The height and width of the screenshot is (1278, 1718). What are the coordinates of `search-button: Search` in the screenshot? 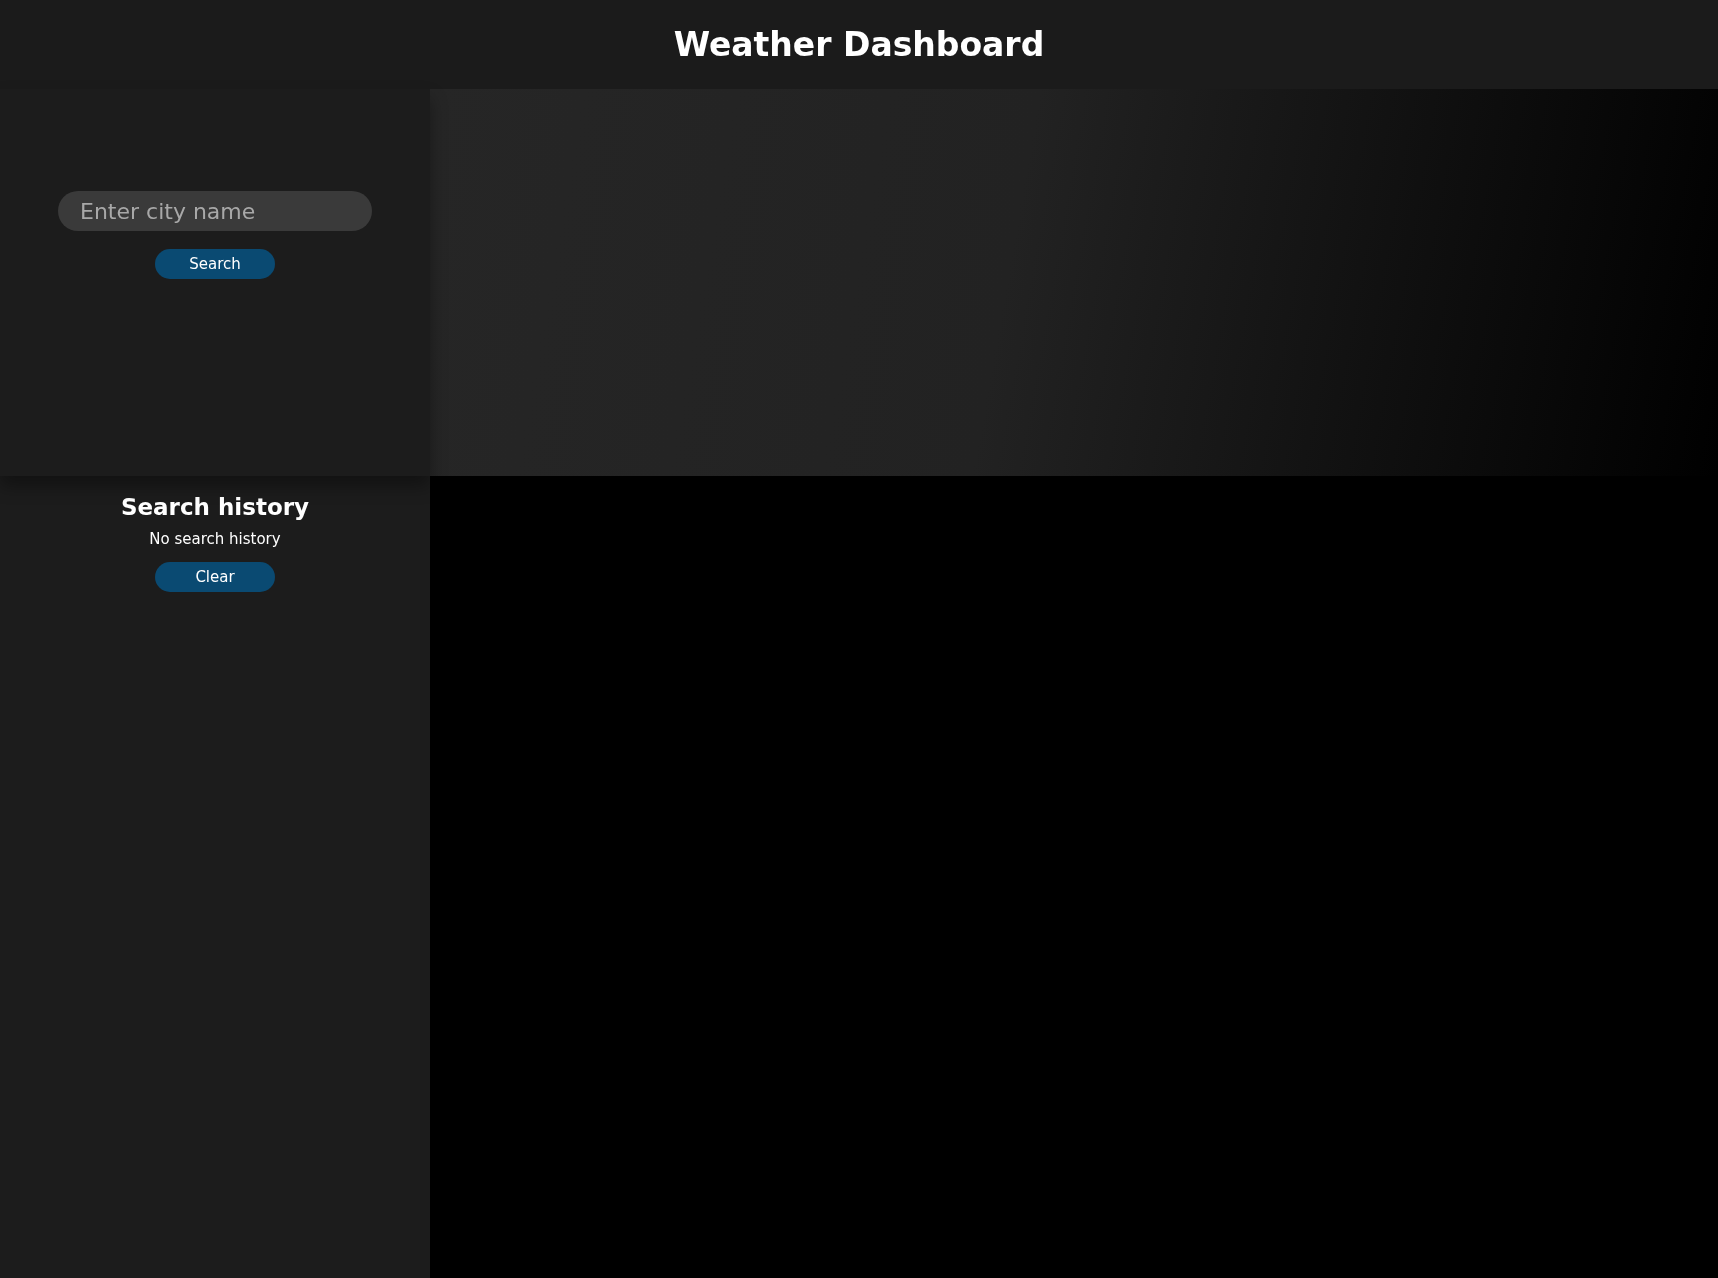 It's located at (215, 264).